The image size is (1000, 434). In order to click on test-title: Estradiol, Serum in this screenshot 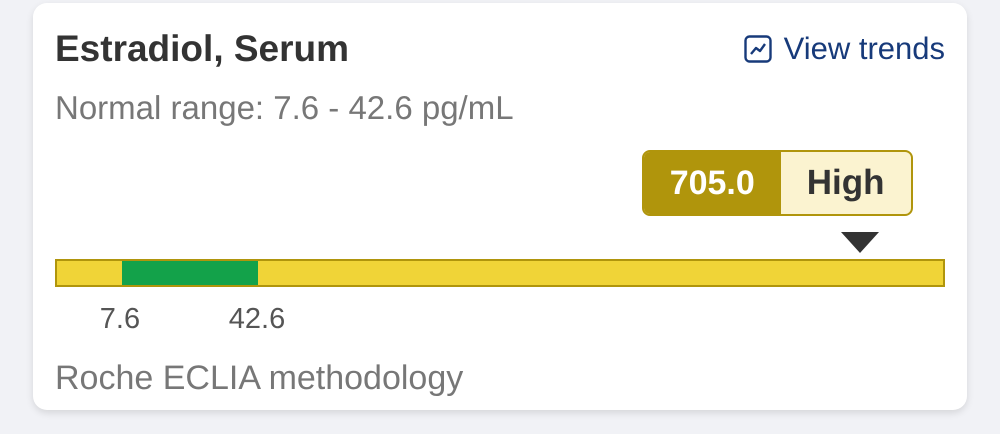, I will do `click(202, 49)`.